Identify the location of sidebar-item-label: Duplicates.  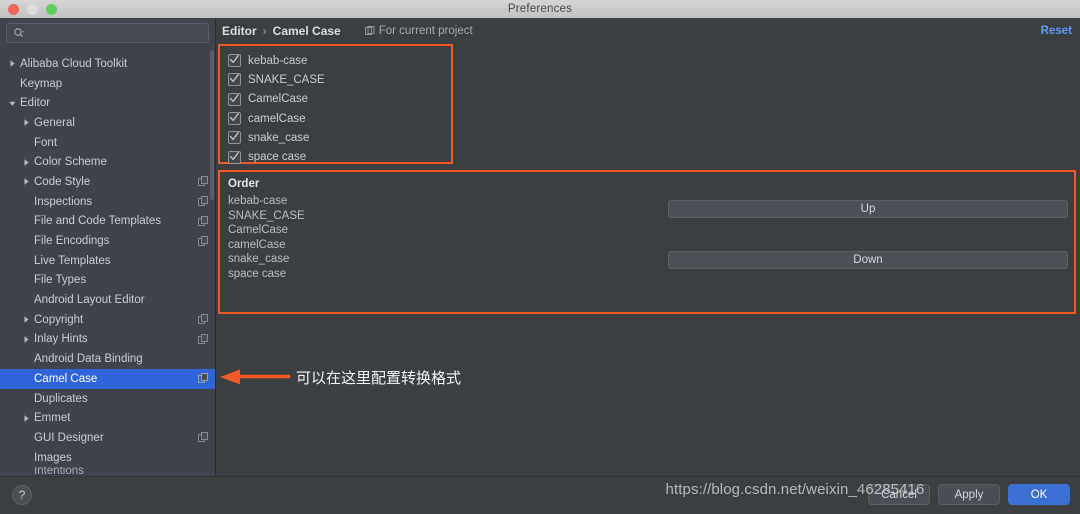
(61, 398).